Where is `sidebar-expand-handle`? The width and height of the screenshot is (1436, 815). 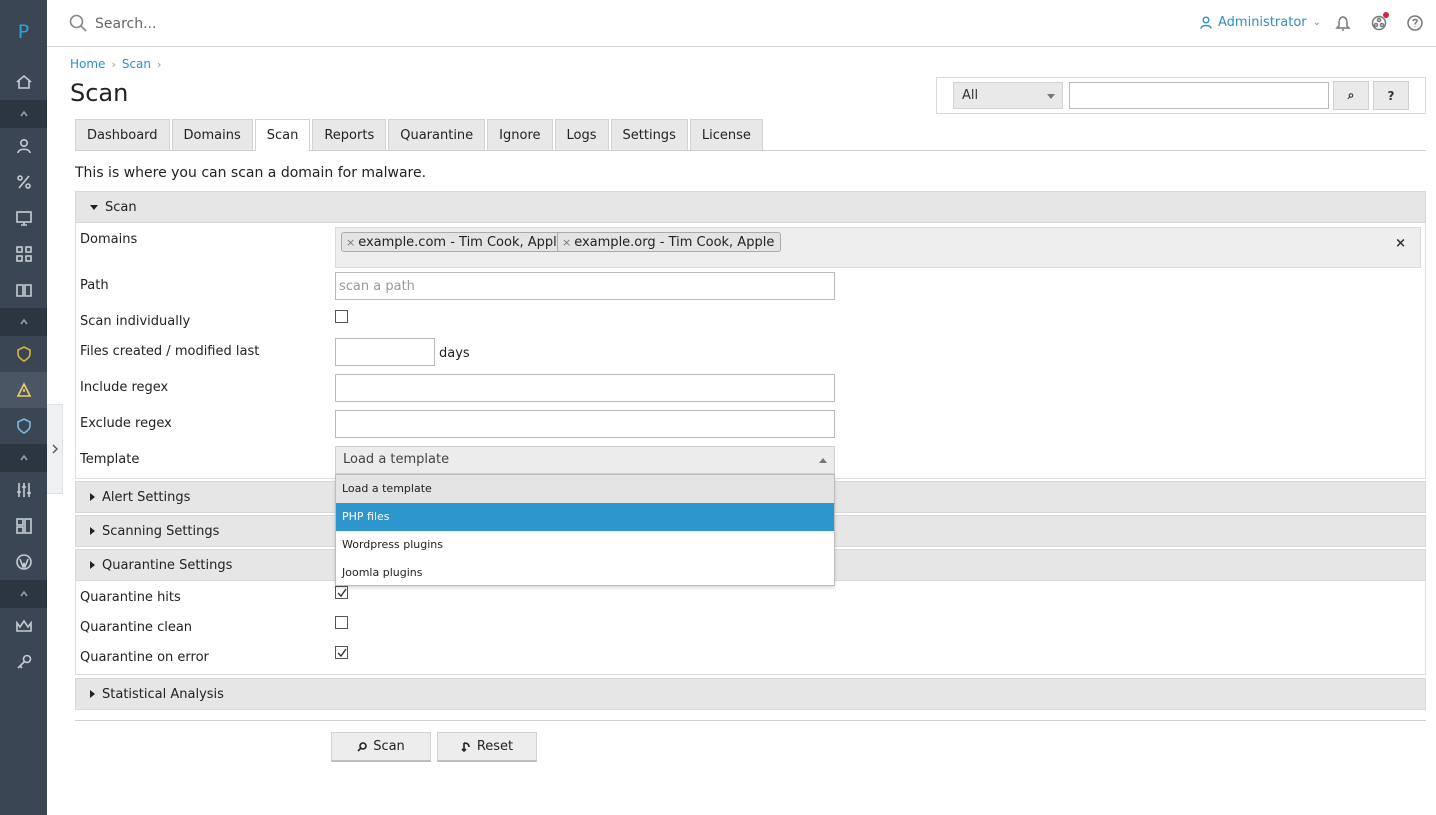
sidebar-expand-handle is located at coordinates (55, 449).